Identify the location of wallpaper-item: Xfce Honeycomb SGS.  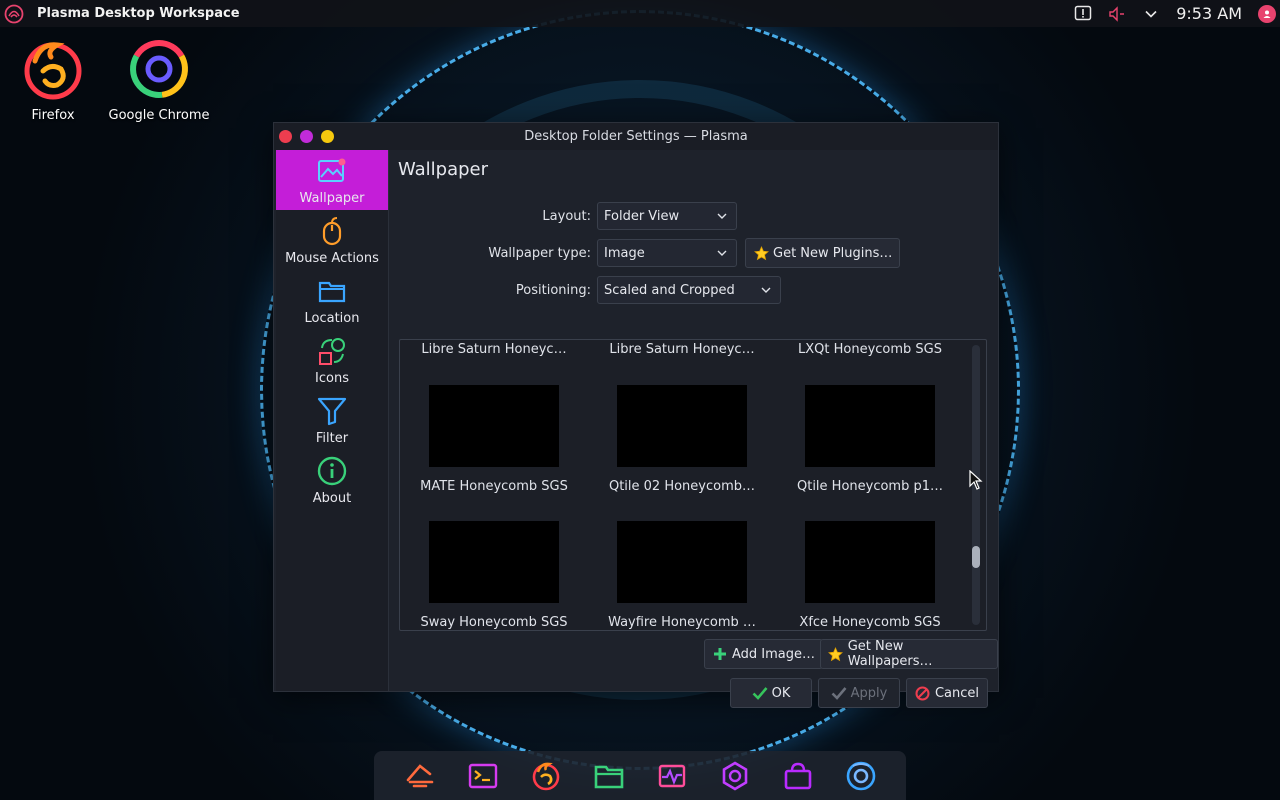
(870, 575).